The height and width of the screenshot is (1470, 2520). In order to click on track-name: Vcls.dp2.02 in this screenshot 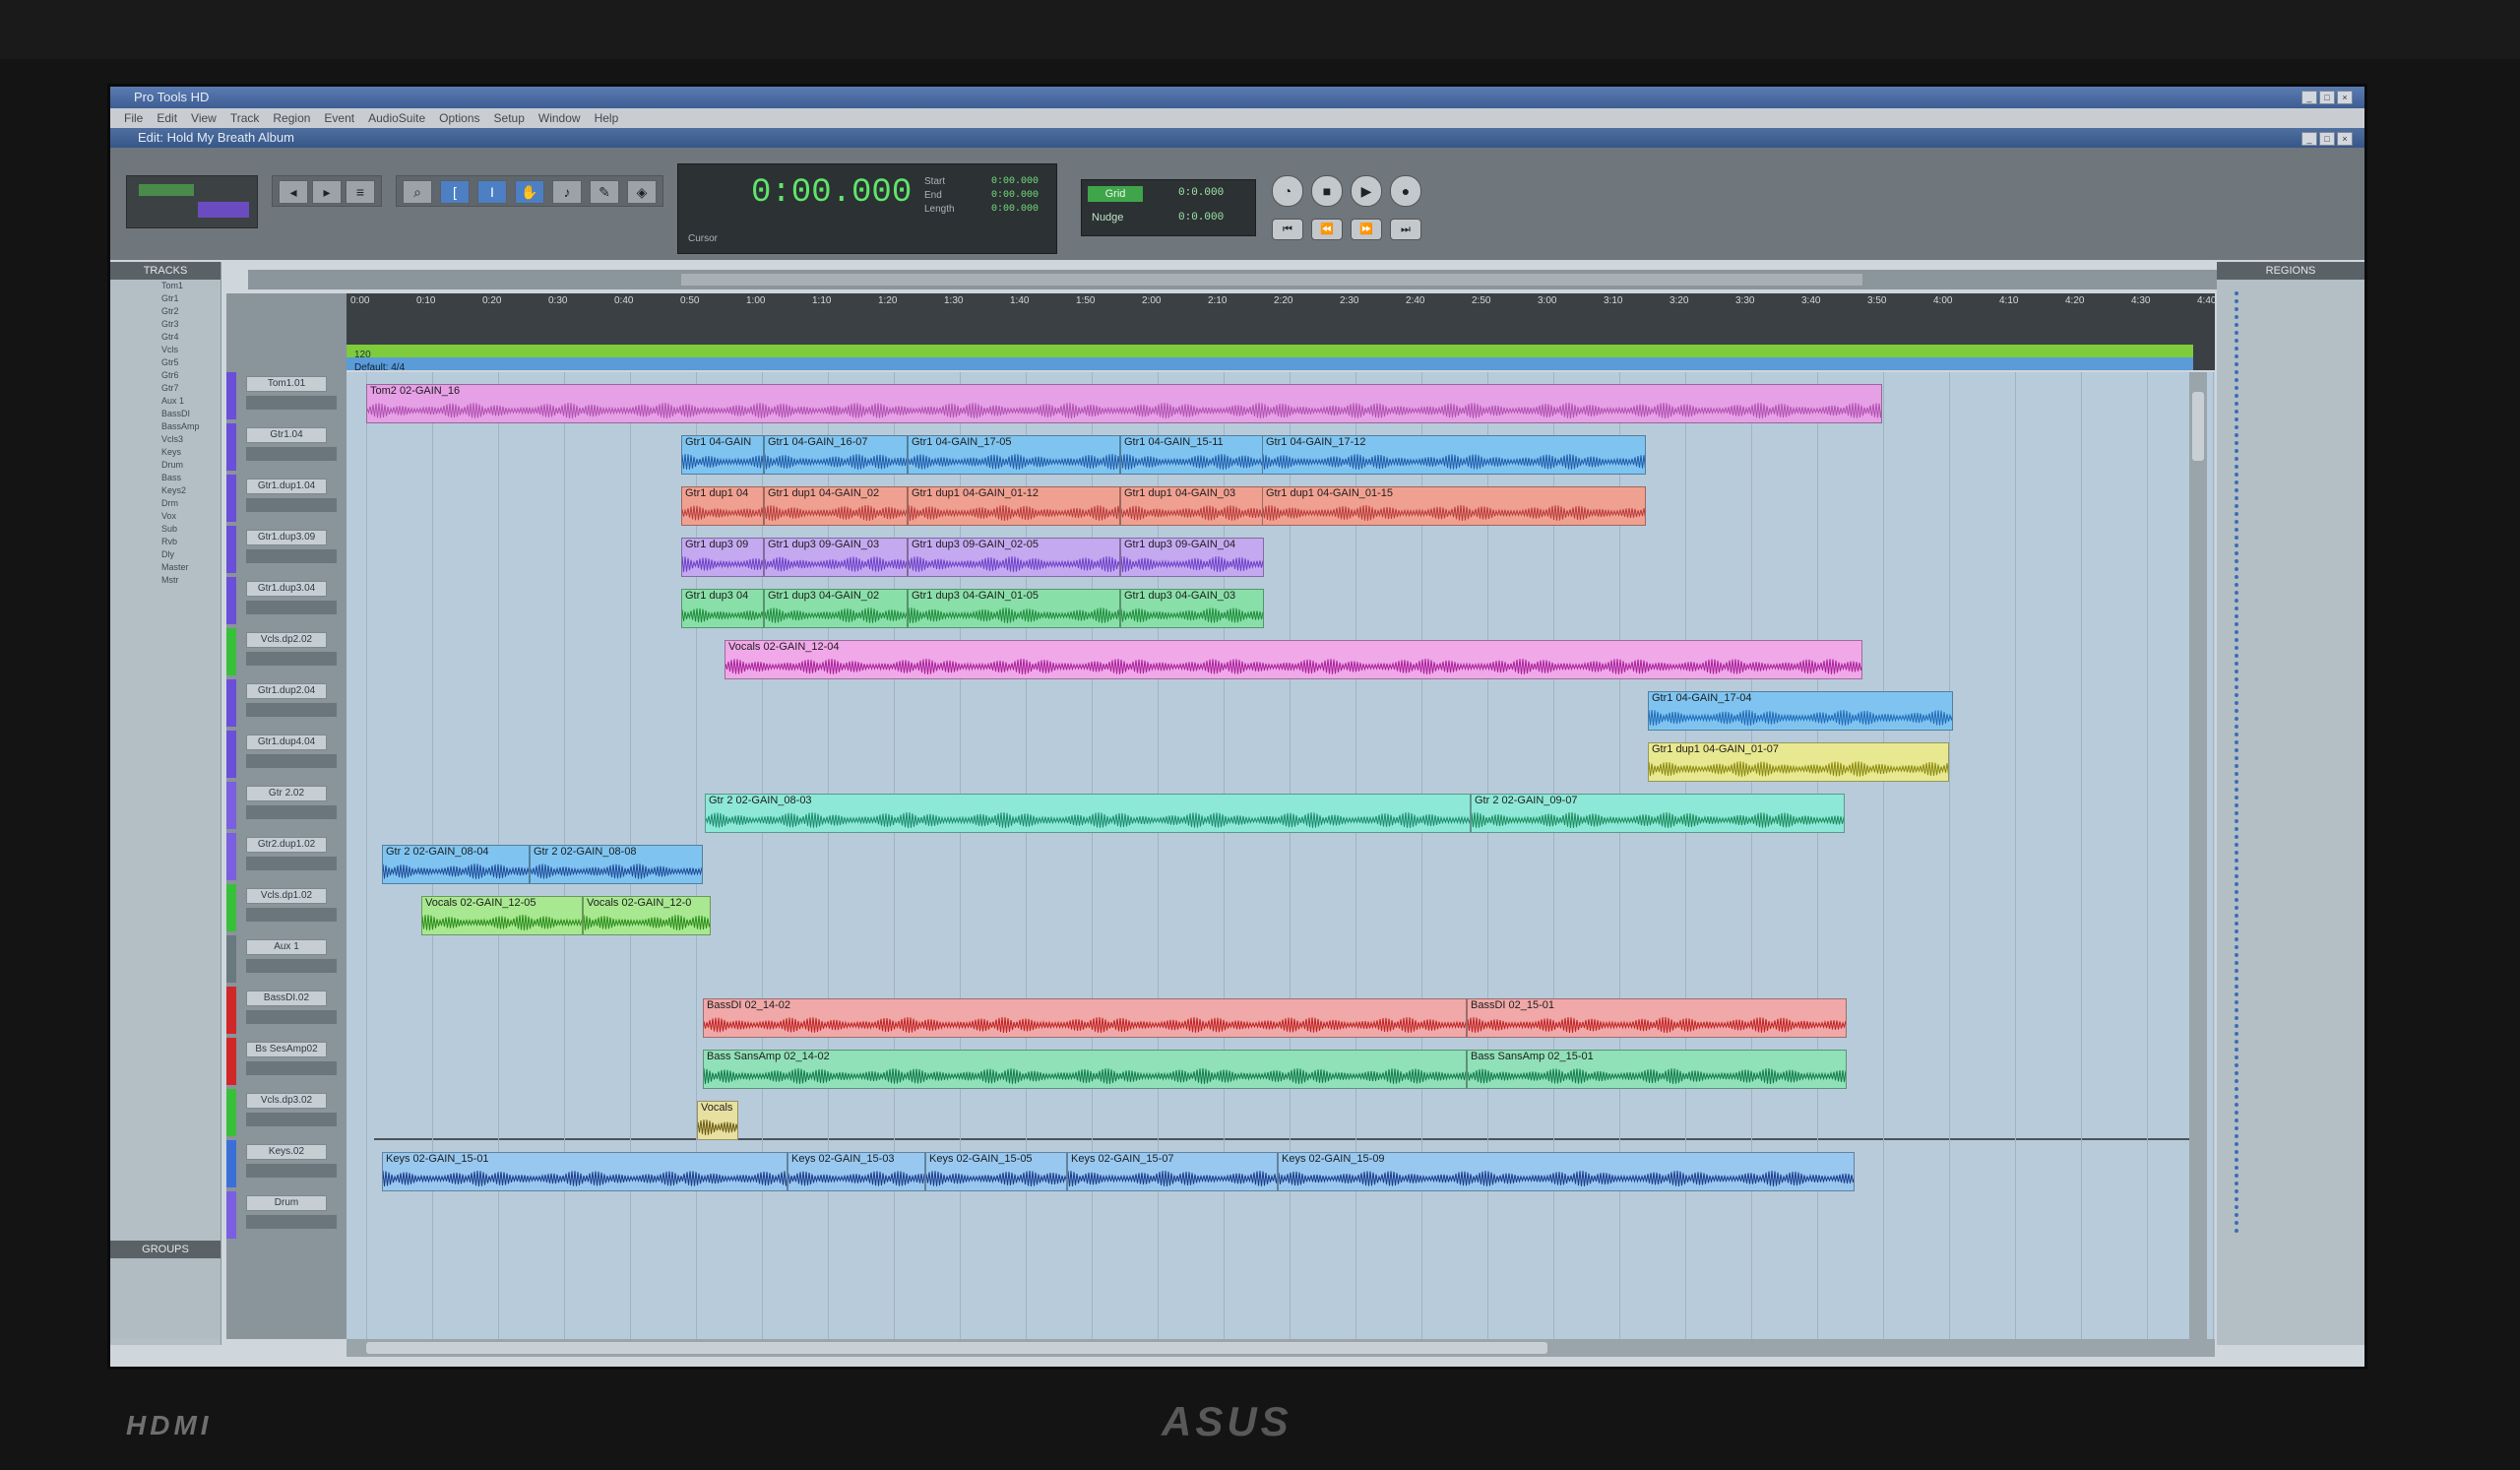, I will do `click(286, 640)`.